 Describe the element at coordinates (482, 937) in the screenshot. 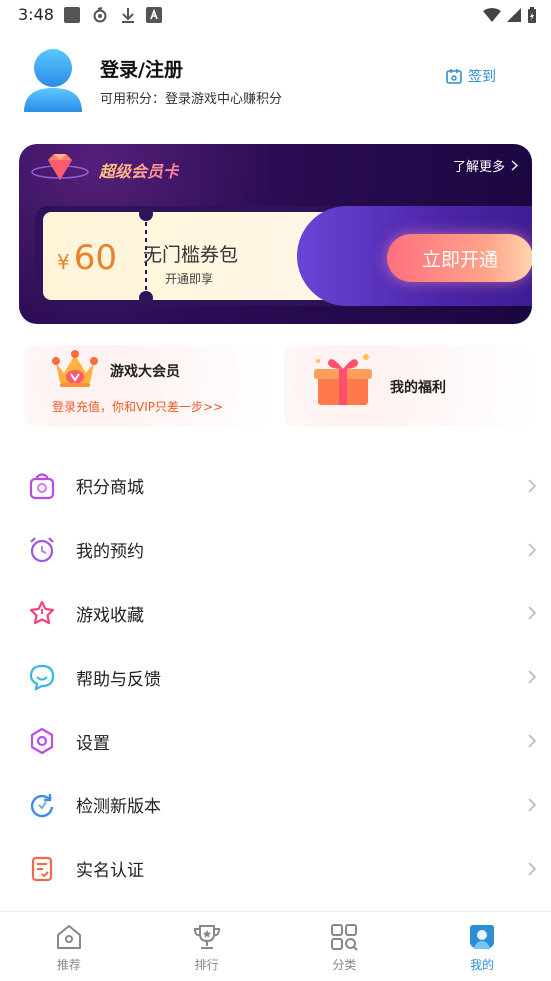

I see `profile-icon` at that location.